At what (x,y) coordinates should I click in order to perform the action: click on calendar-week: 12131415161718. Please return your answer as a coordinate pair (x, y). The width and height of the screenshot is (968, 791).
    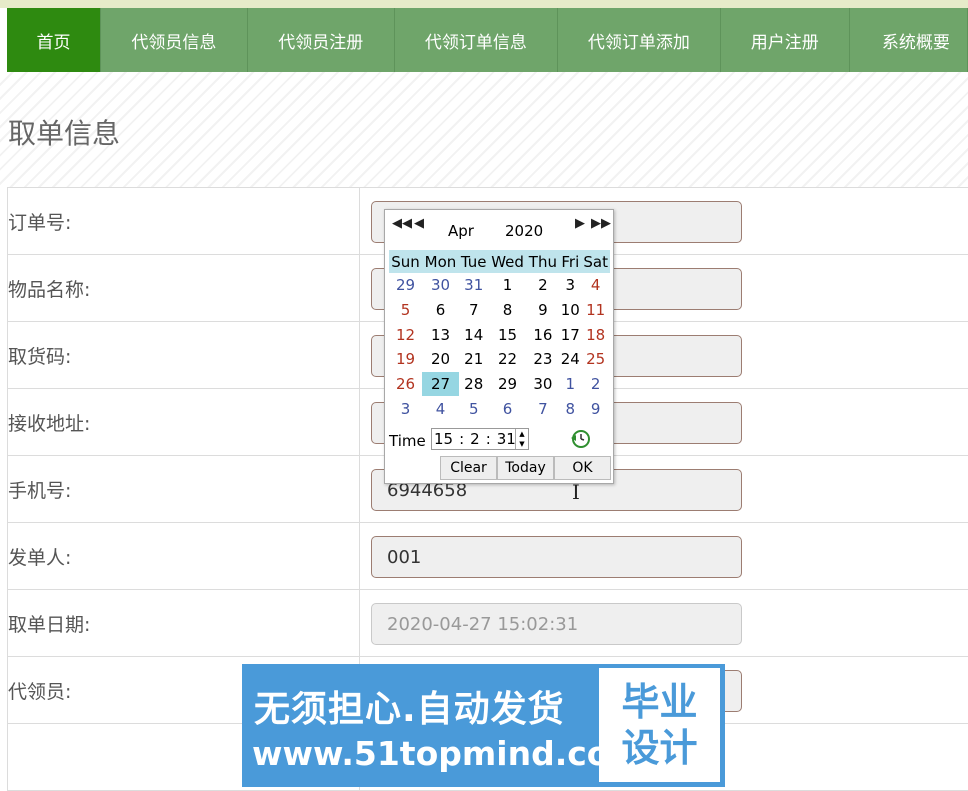
    Looking at the image, I should click on (499, 334).